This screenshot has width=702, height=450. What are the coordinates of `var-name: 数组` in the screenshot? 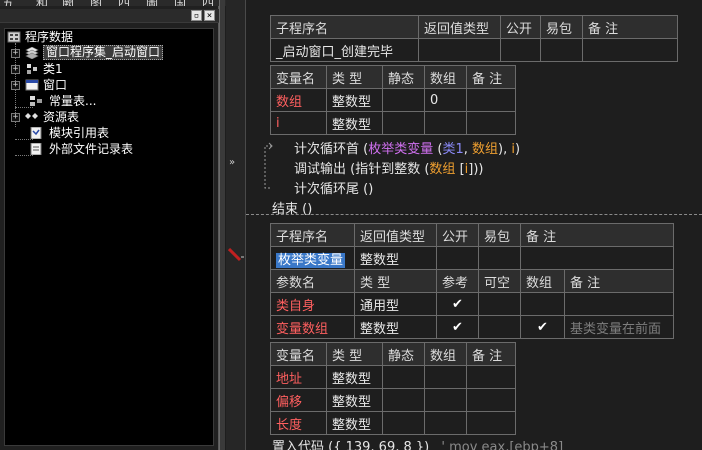 It's located at (298, 100).